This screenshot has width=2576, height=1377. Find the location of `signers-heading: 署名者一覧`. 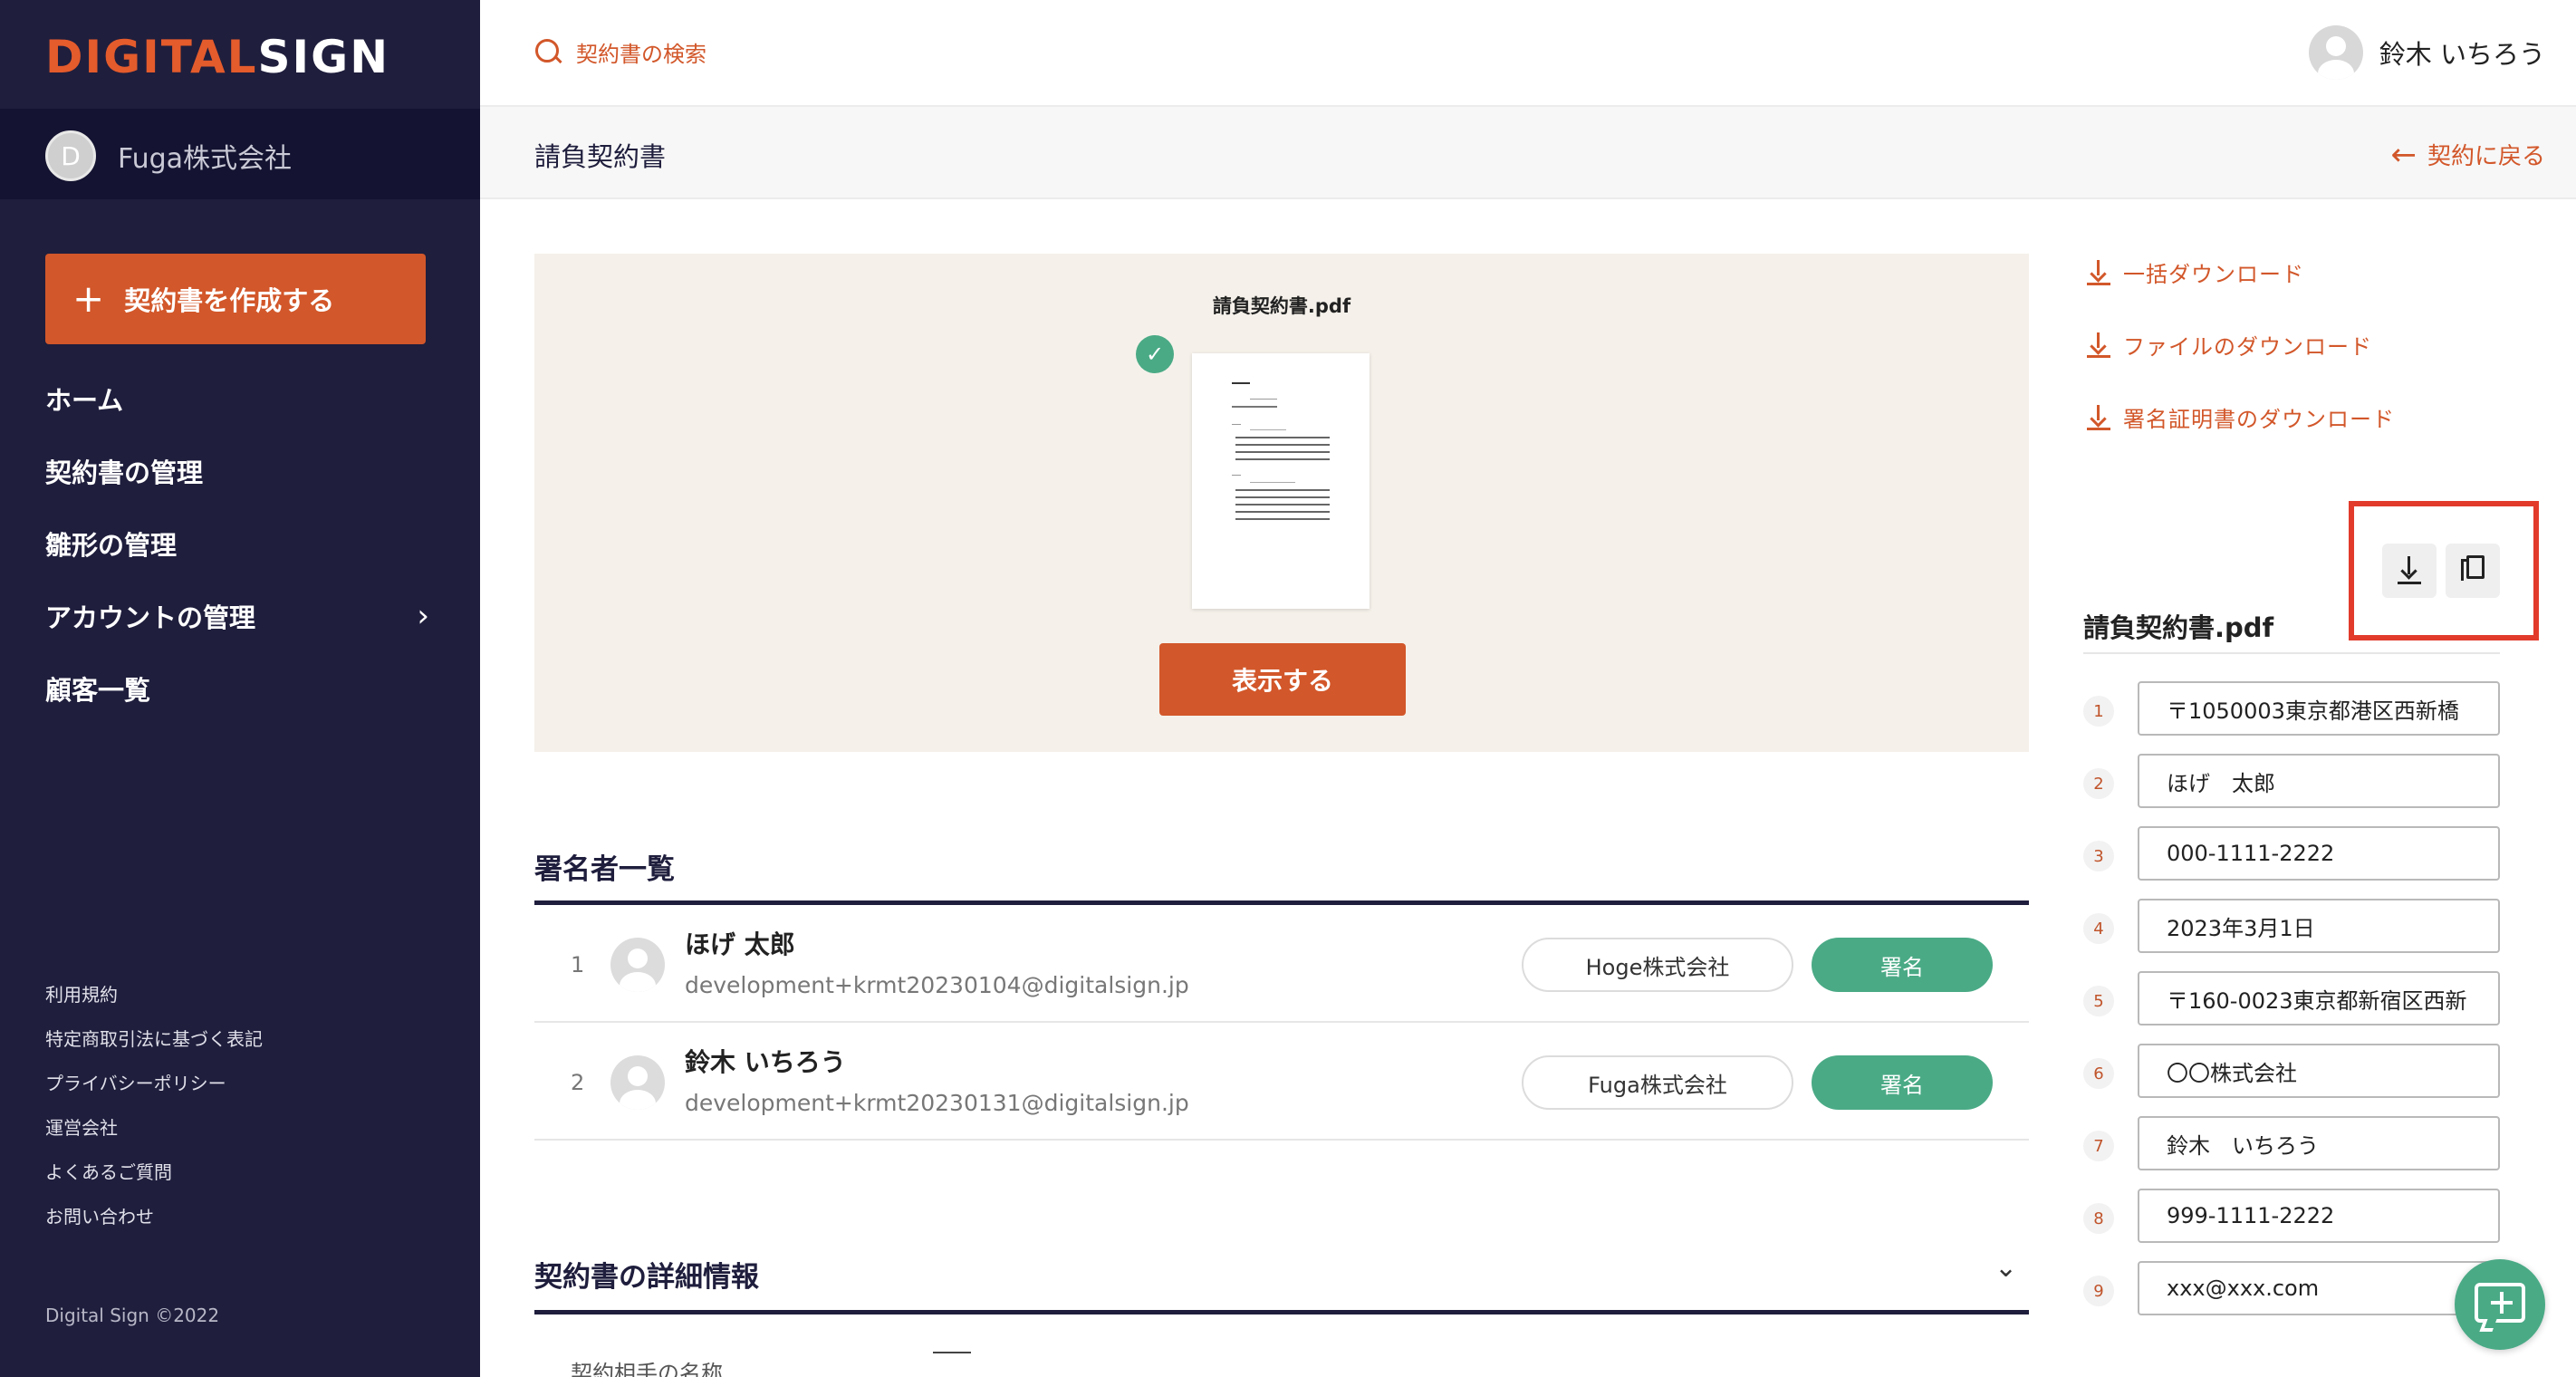

signers-heading: 署名者一覧 is located at coordinates (604, 869).